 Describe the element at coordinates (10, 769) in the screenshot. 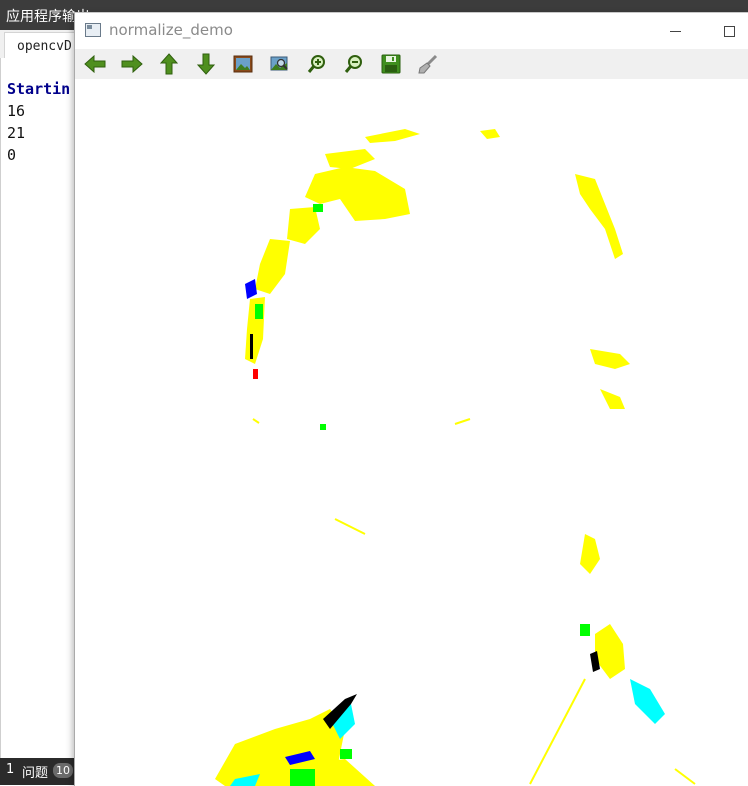

I see `issues-number: 1` at that location.